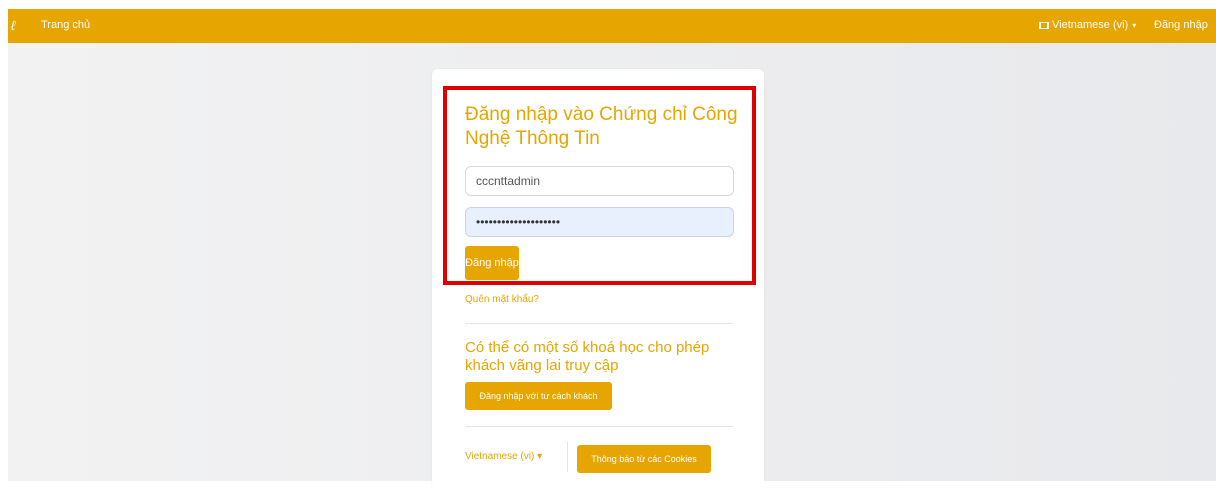 This screenshot has width=1216, height=489. Describe the element at coordinates (644, 459) in the screenshot. I see `cookies-notice-button: Thông báo từ các Cookies` at that location.